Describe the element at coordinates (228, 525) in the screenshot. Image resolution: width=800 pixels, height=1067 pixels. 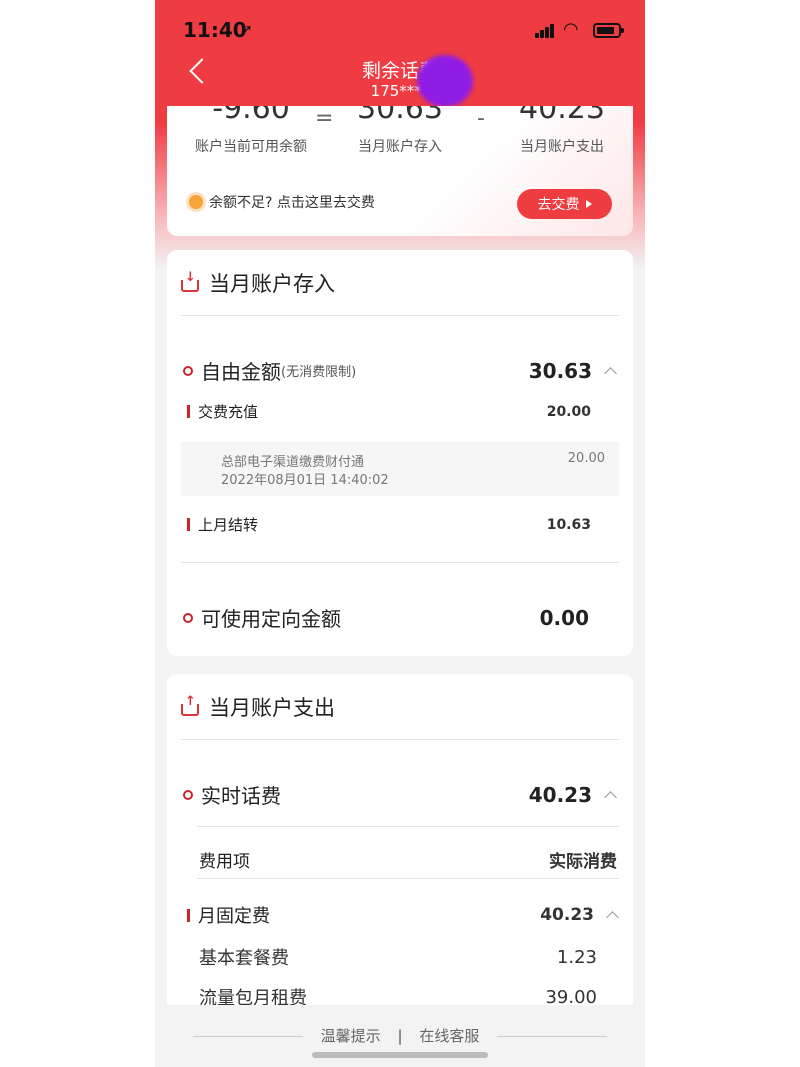
I see `carryover-label: 上月结转` at that location.